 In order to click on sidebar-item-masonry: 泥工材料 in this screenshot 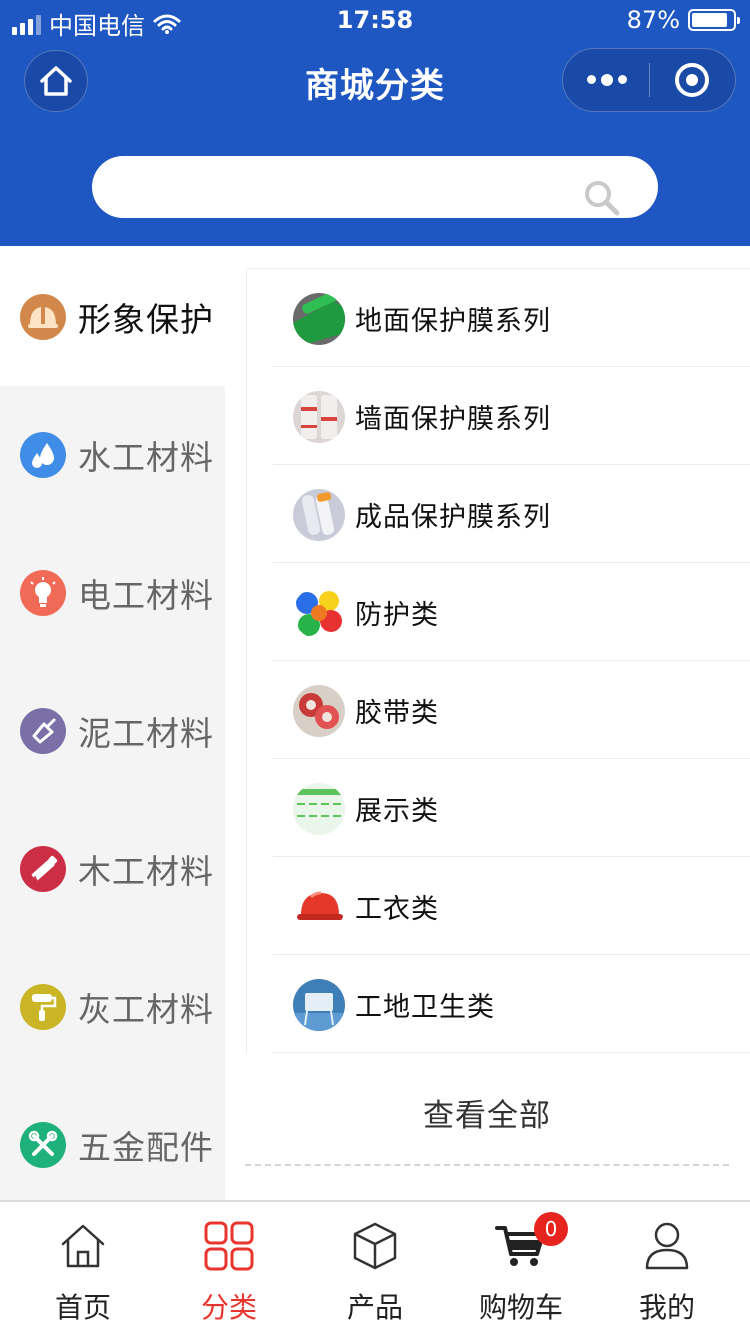, I will do `click(112, 731)`.